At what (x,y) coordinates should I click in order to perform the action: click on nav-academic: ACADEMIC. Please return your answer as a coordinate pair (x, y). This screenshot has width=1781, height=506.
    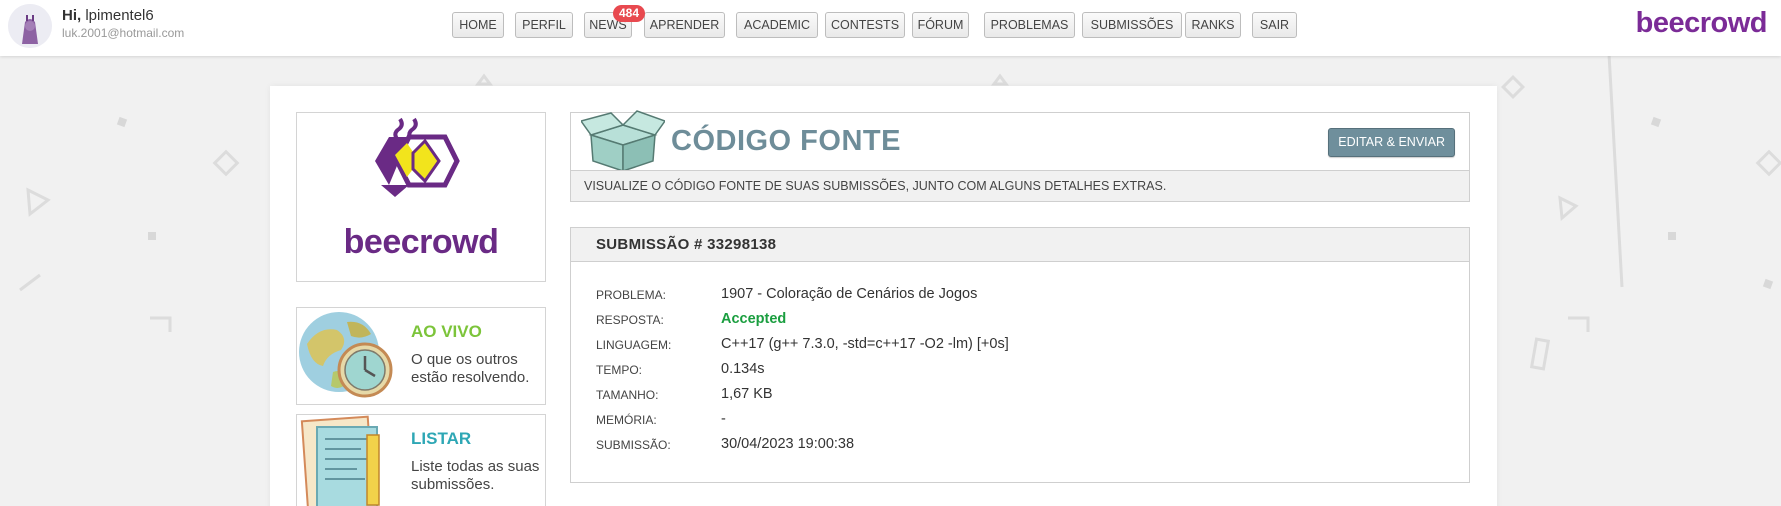
    Looking at the image, I should click on (777, 25).